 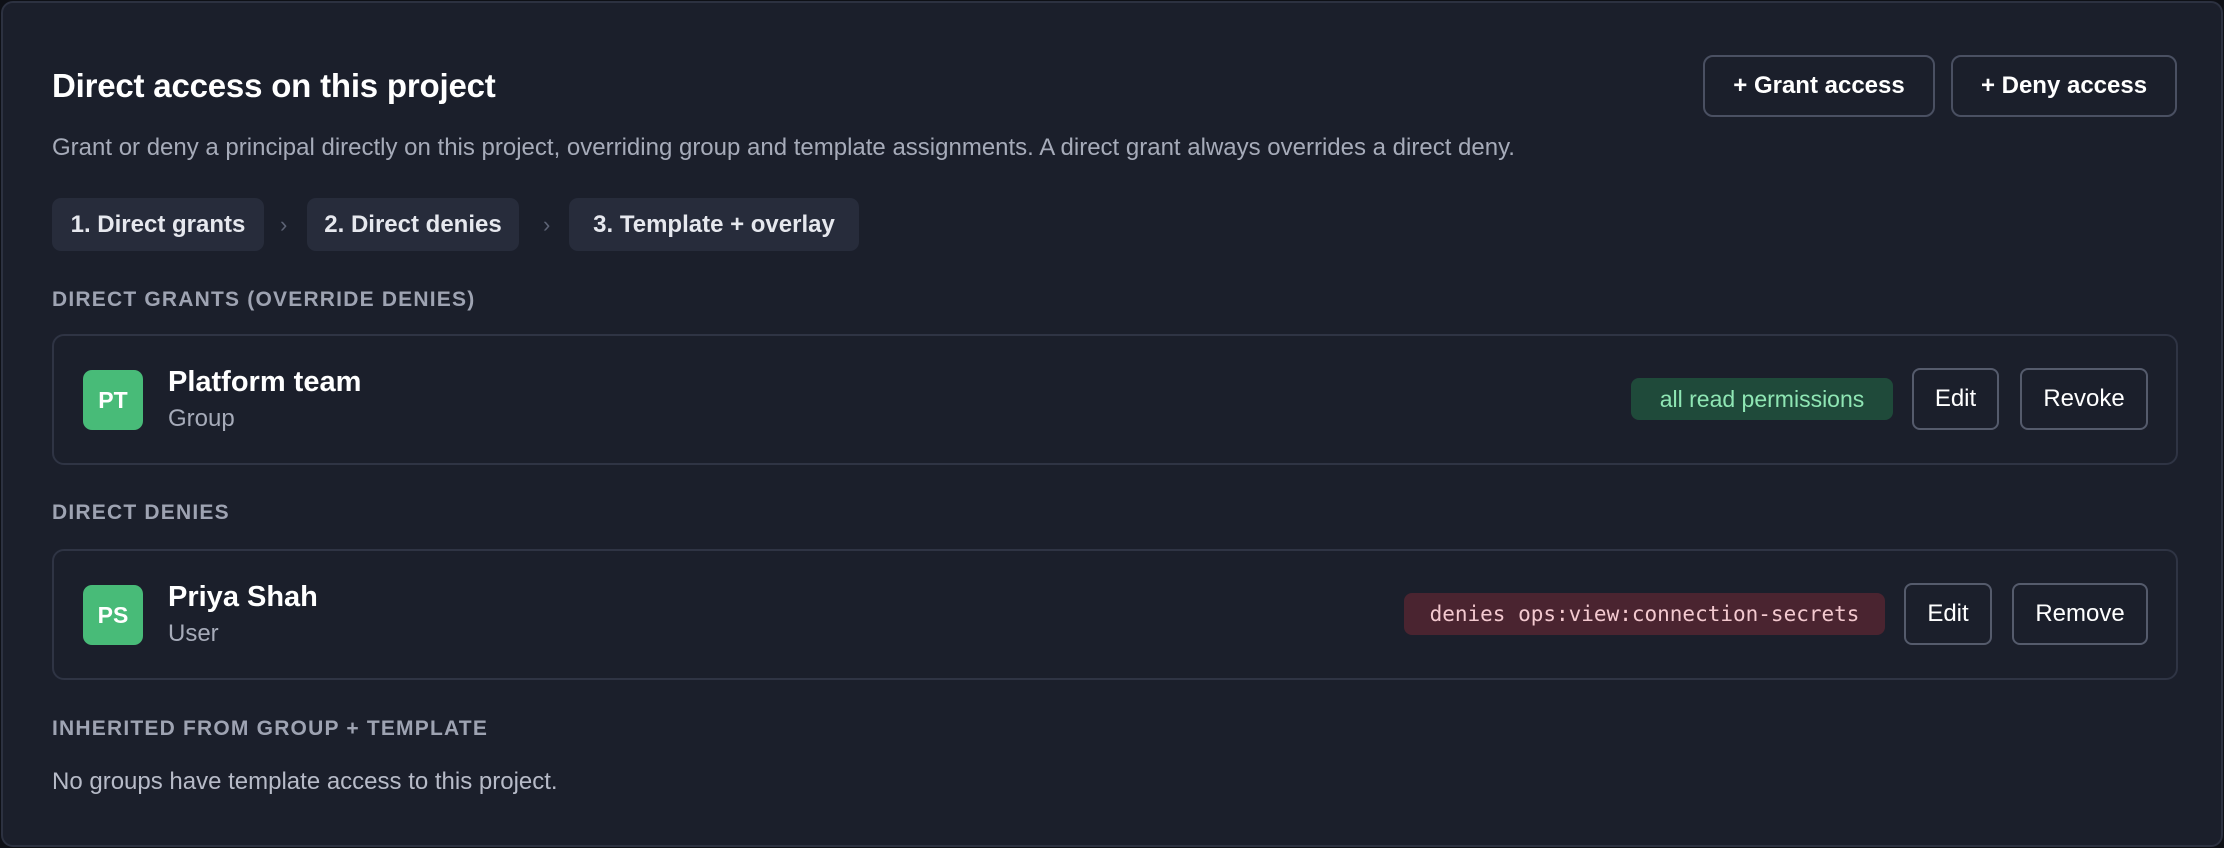 I want to click on principal-name: Priya Shah, so click(x=243, y=597).